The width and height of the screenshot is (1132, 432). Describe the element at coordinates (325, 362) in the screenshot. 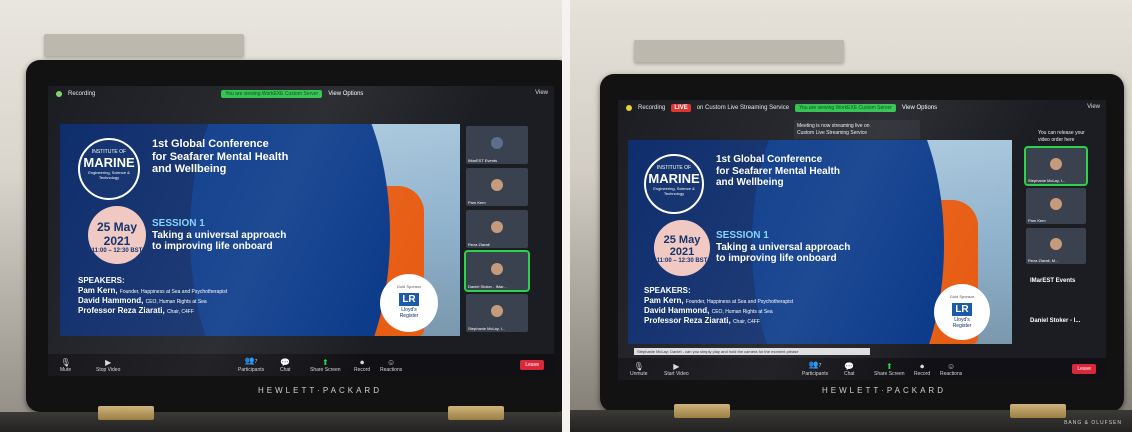

I see `share-screen-icon: ⬆` at that location.